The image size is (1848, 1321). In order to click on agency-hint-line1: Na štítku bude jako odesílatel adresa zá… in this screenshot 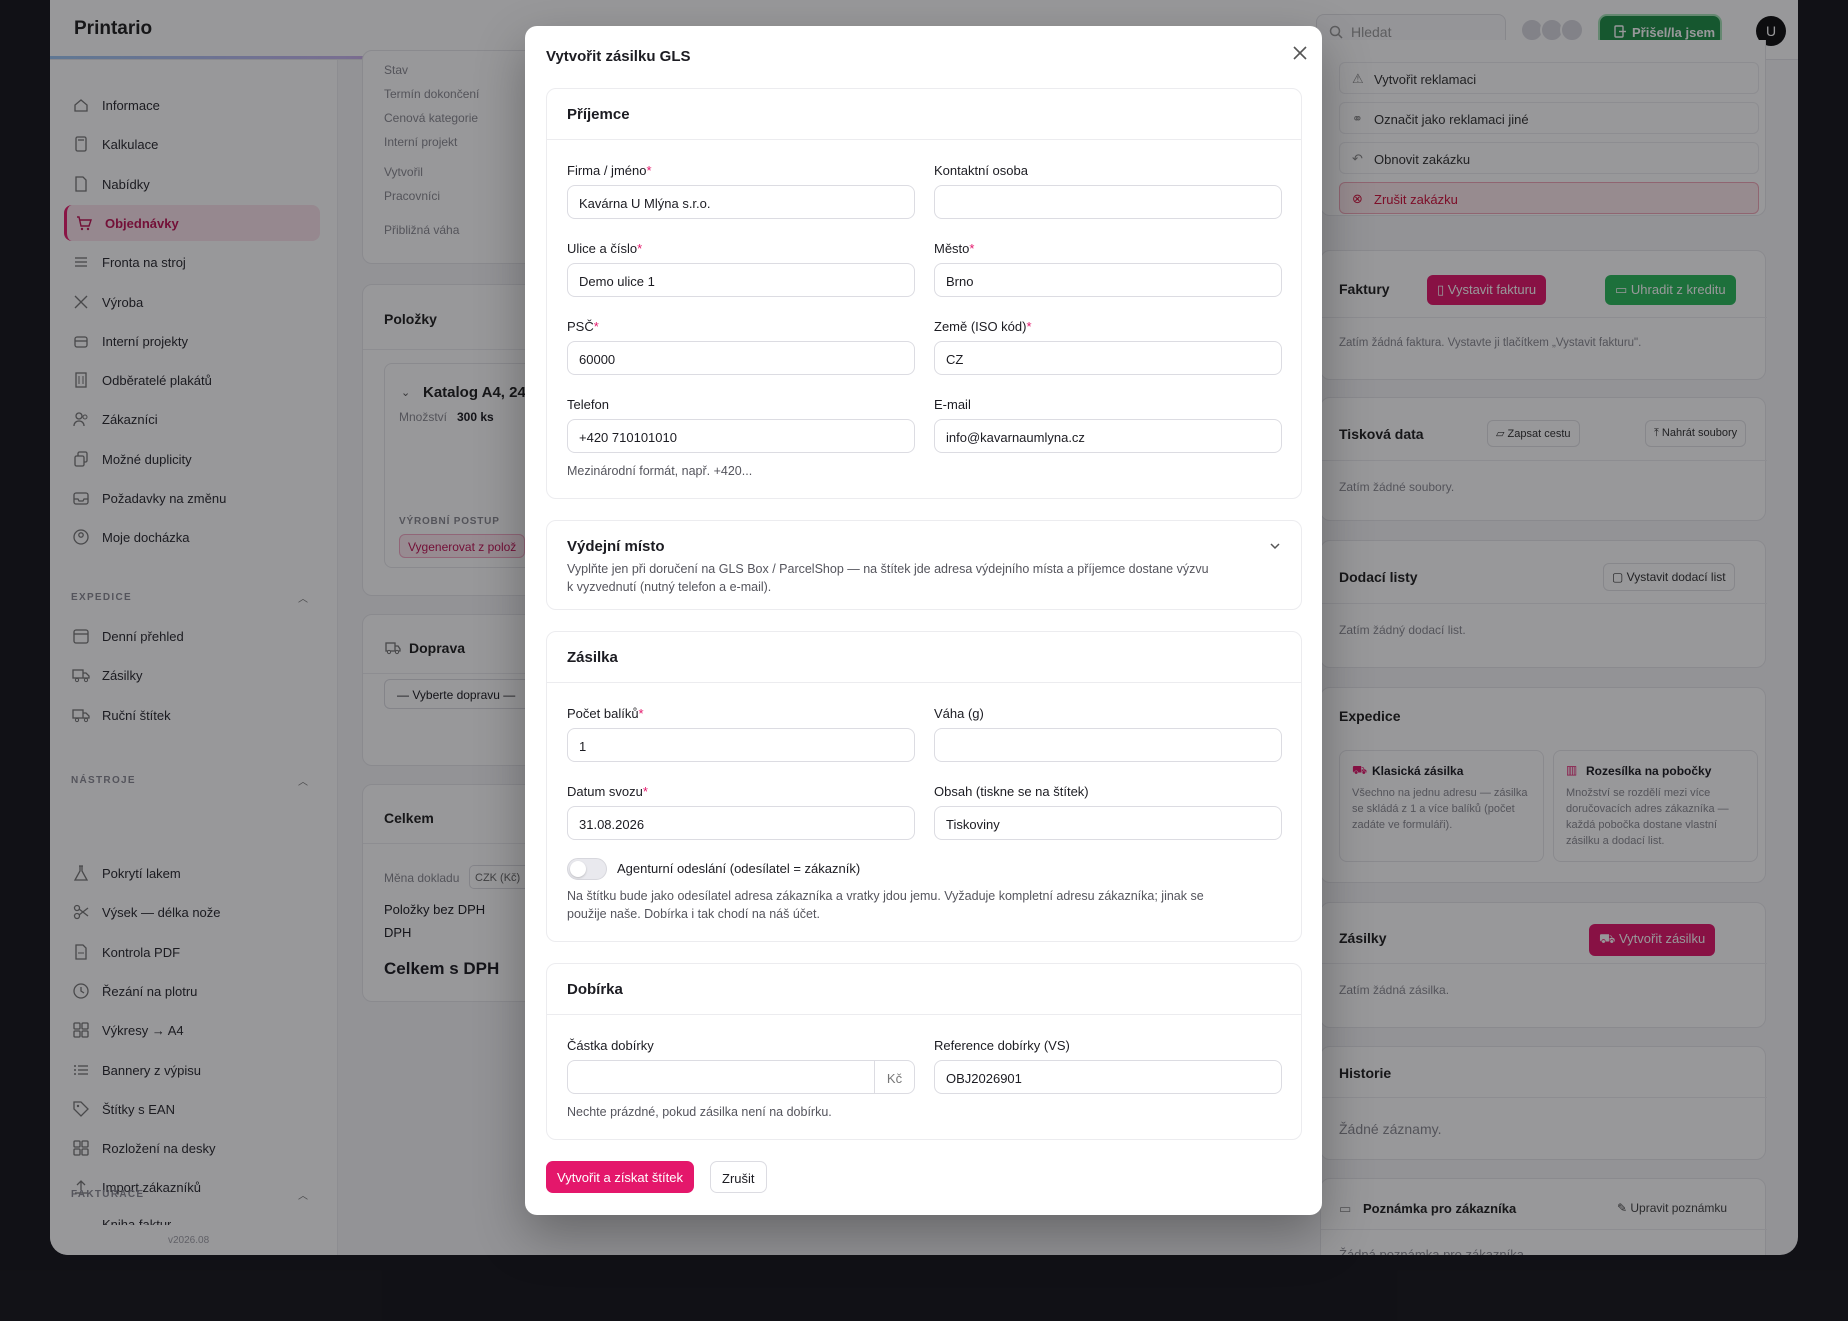, I will do `click(885, 896)`.